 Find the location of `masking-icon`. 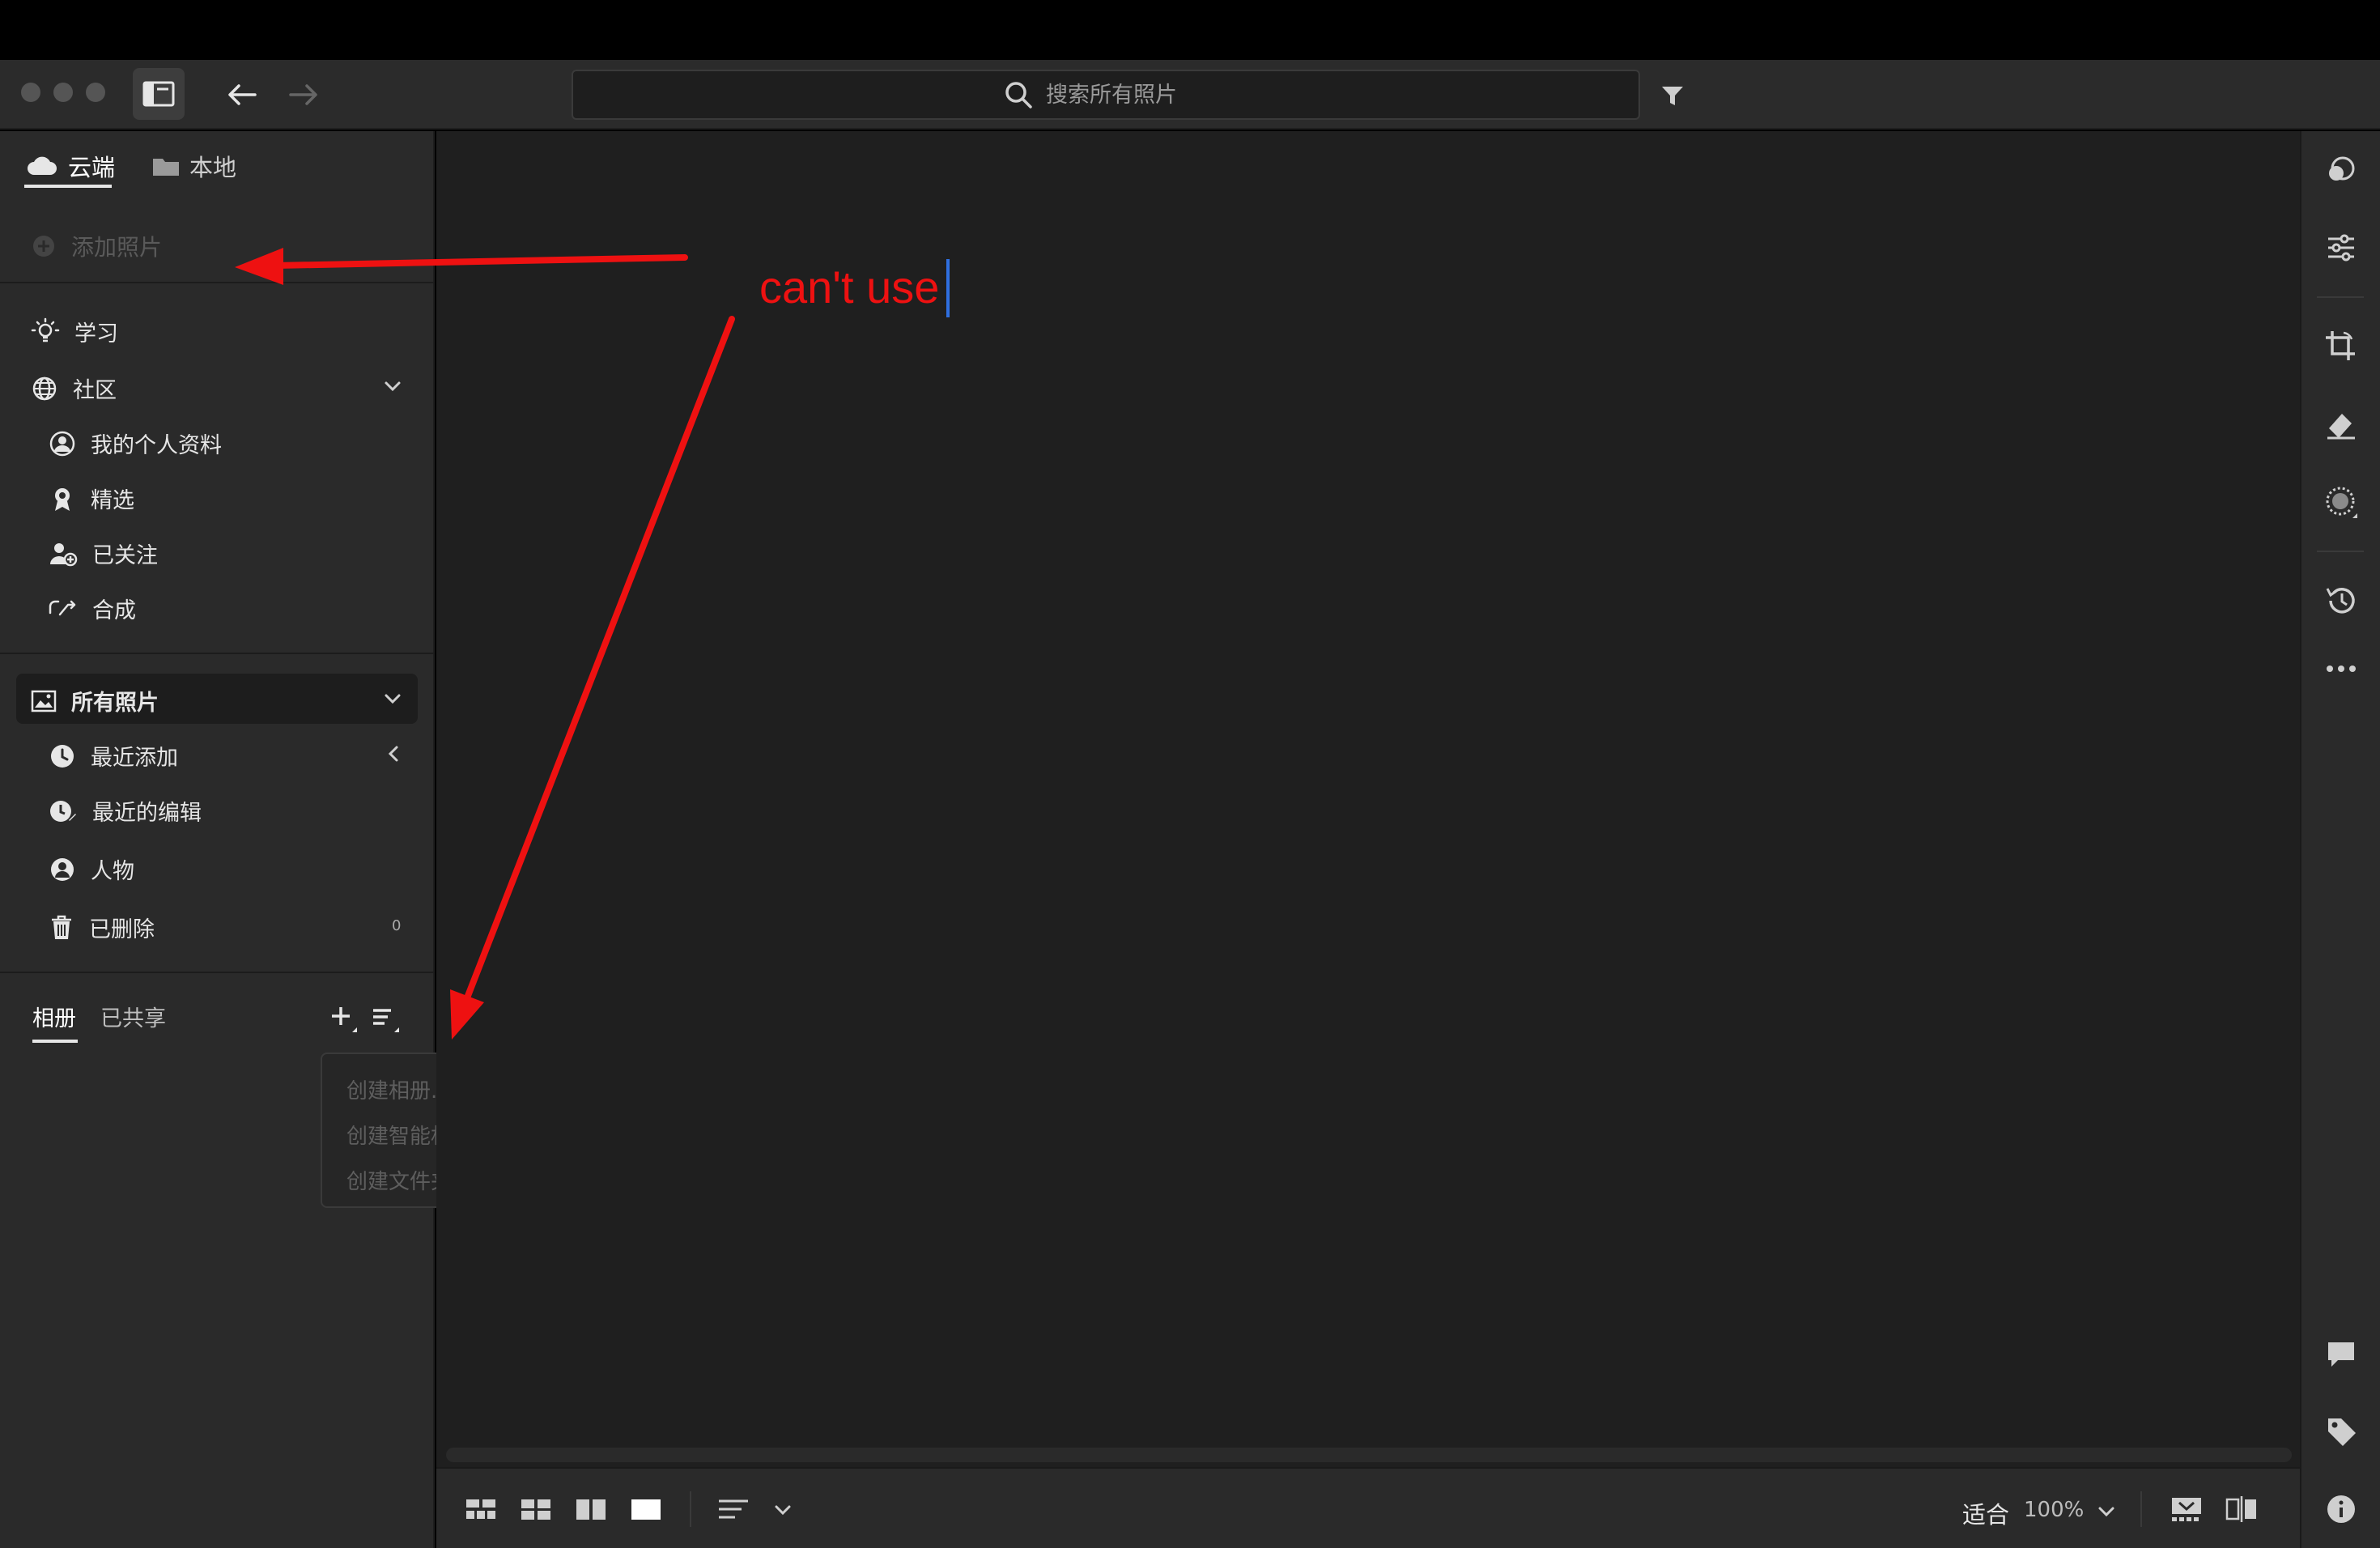

masking-icon is located at coordinates (2341, 503).